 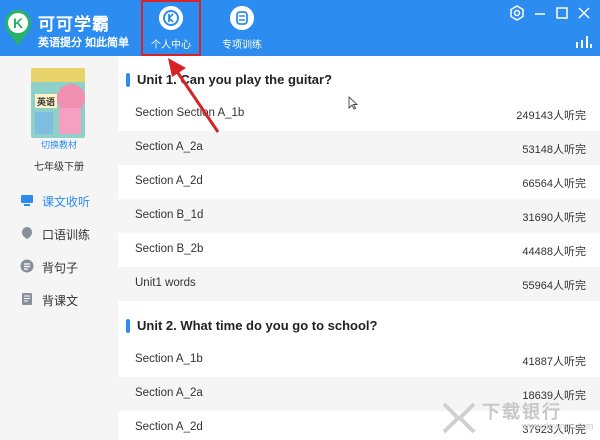 What do you see at coordinates (359, 114) in the screenshot?
I see `list-item: Section Section A_1b 249143人听完` at bounding box center [359, 114].